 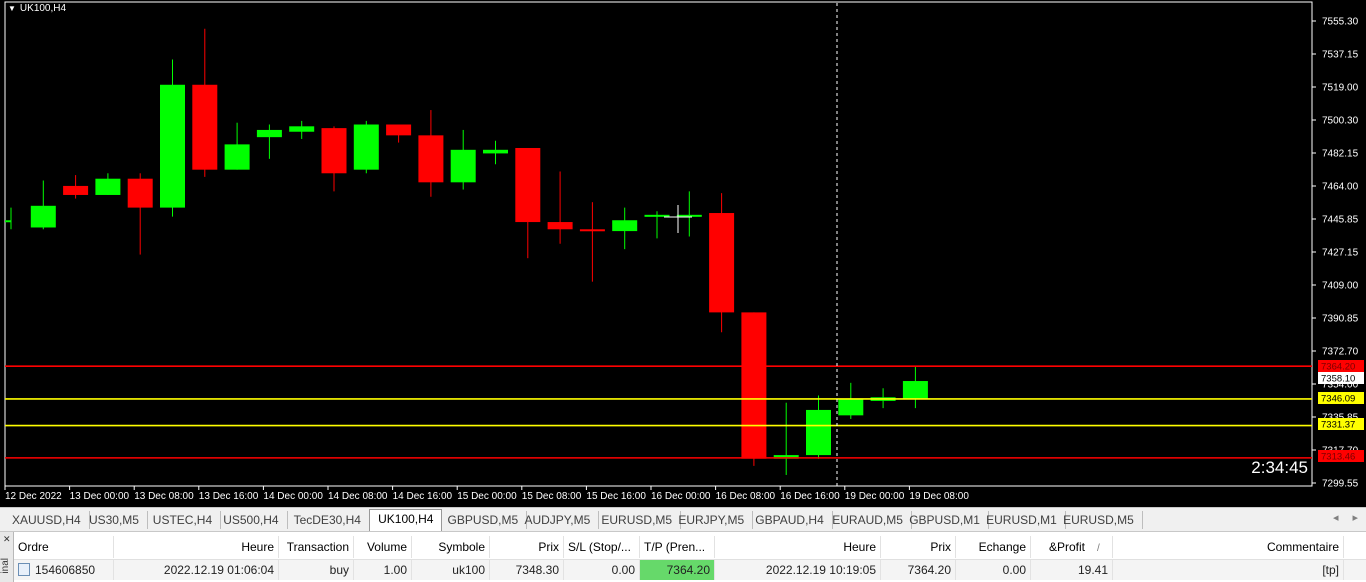 What do you see at coordinates (484, 520) in the screenshot?
I see `tab-gbpusd-m5: GBPUSD,M5` at bounding box center [484, 520].